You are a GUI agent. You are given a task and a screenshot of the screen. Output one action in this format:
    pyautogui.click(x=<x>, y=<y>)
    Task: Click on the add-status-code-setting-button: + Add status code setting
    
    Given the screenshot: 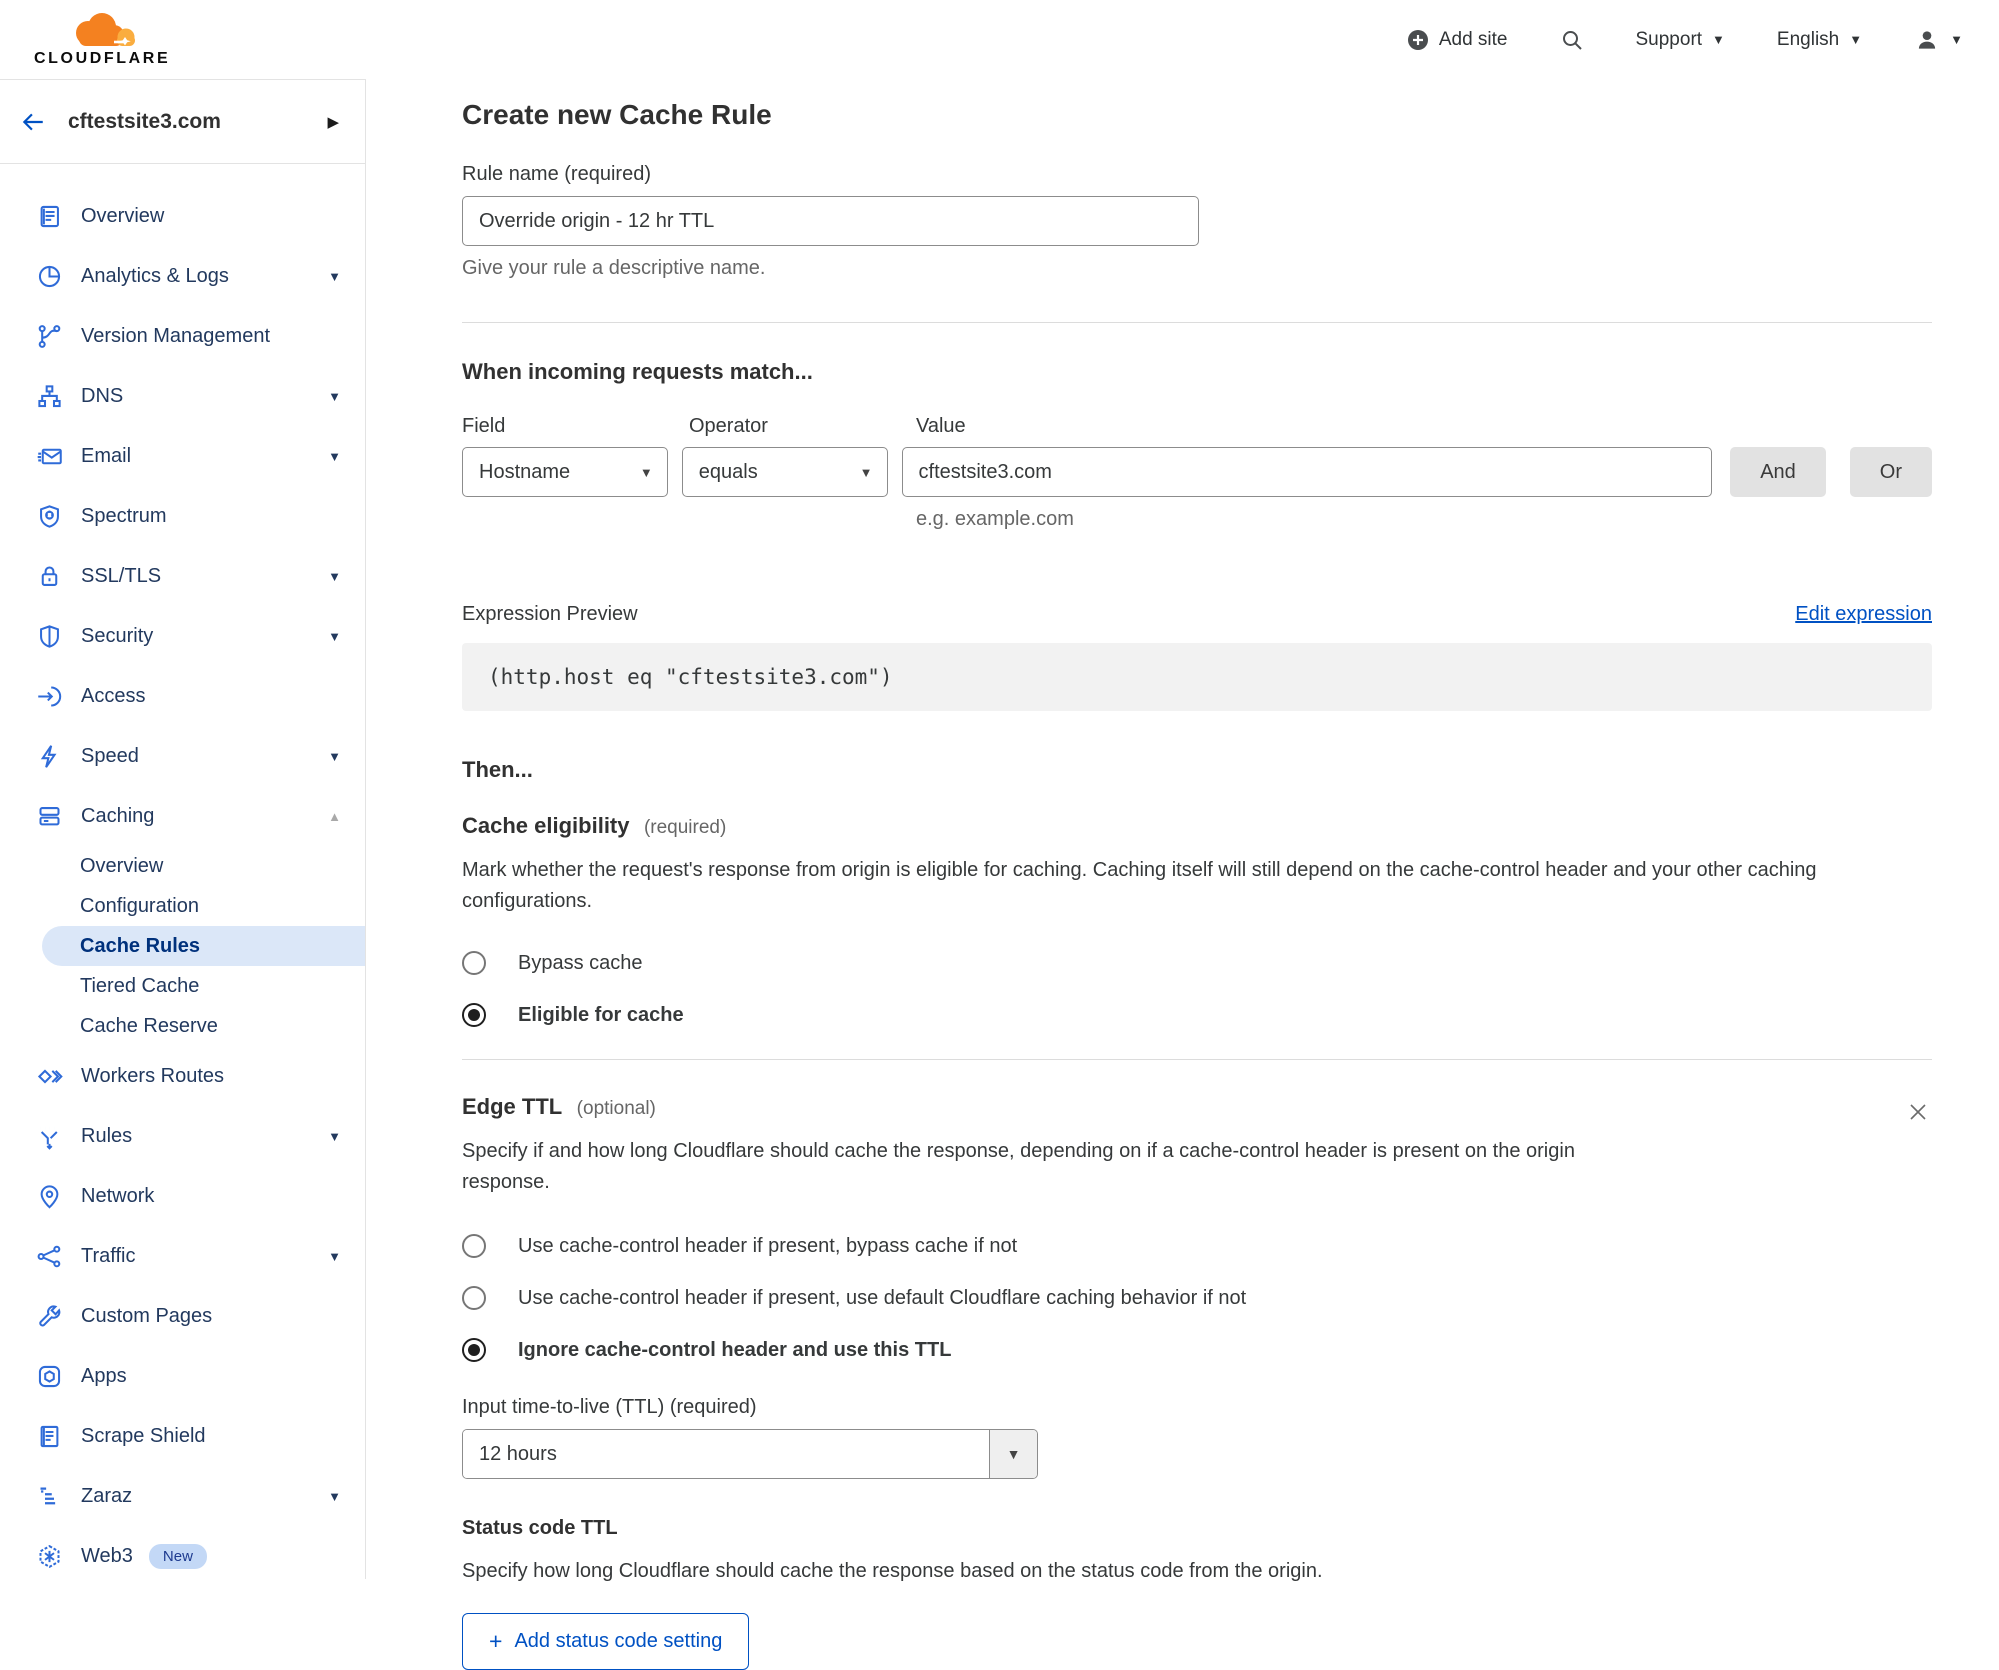 What is the action you would take?
    pyautogui.click(x=605, y=1641)
    